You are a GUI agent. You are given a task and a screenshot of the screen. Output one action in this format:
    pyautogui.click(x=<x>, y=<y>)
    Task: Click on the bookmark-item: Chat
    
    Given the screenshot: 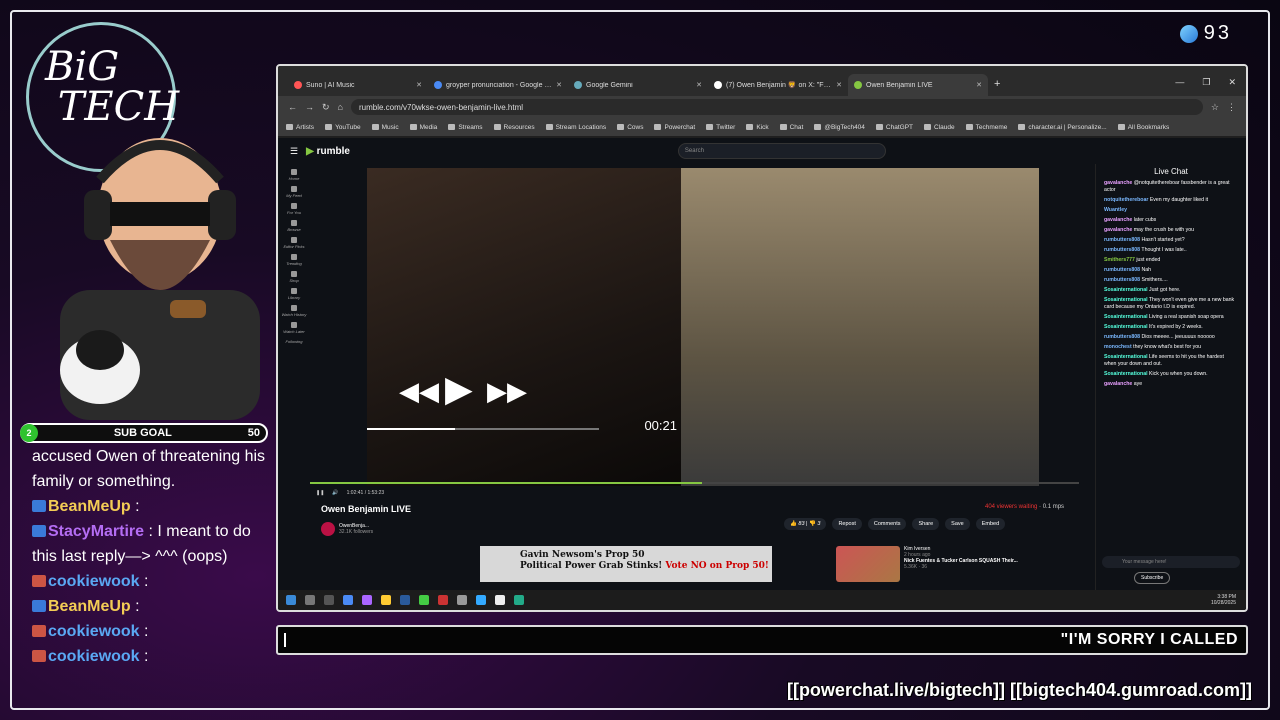 What is the action you would take?
    pyautogui.click(x=792, y=127)
    